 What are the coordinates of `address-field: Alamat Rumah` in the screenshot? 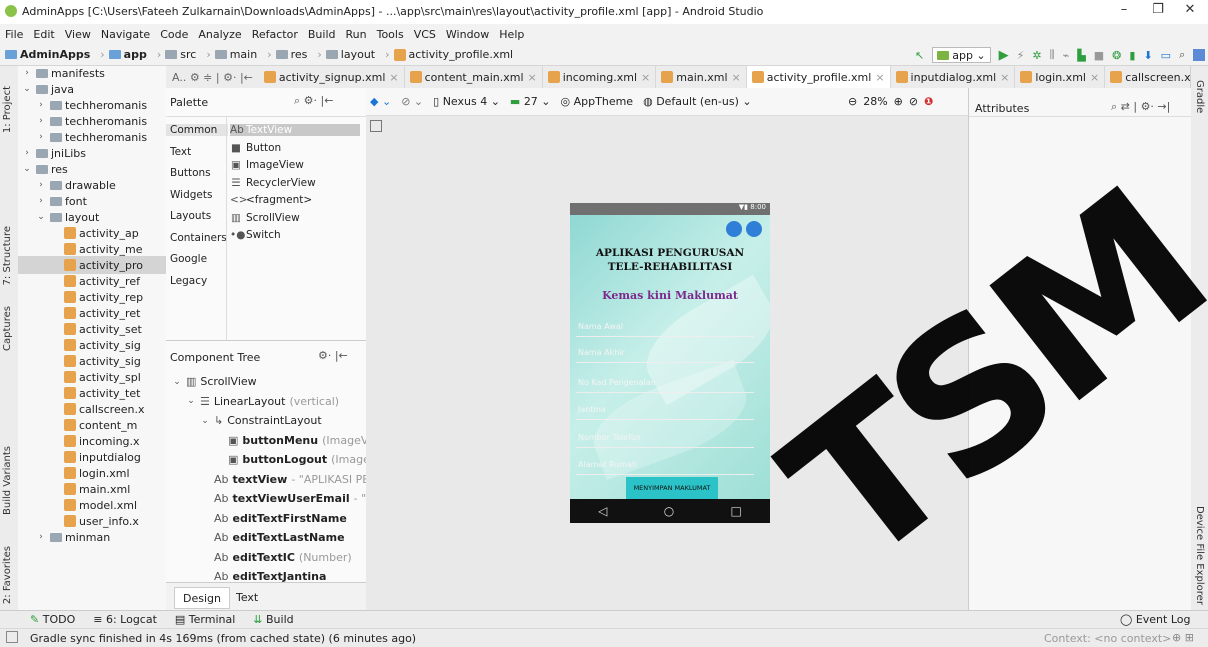 It's located at (665, 464).